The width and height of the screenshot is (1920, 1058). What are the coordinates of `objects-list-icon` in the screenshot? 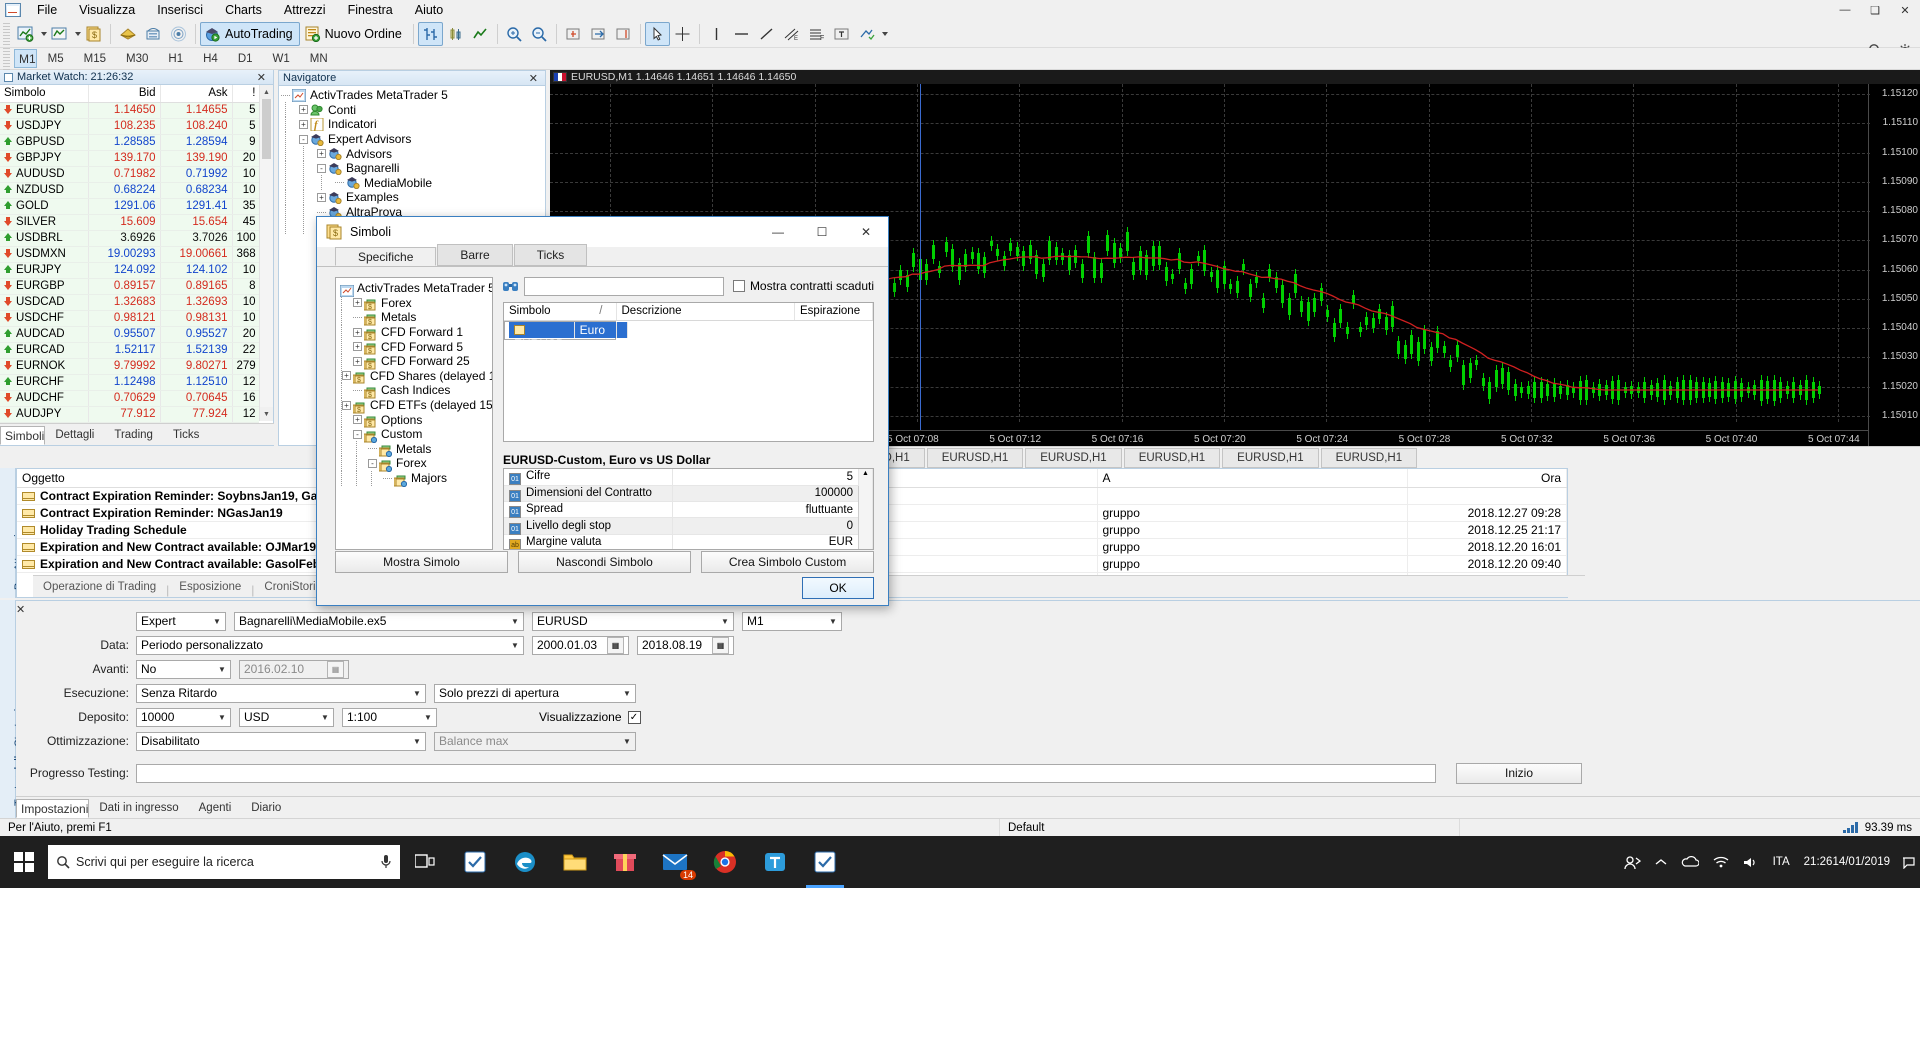 It's located at (866, 34).